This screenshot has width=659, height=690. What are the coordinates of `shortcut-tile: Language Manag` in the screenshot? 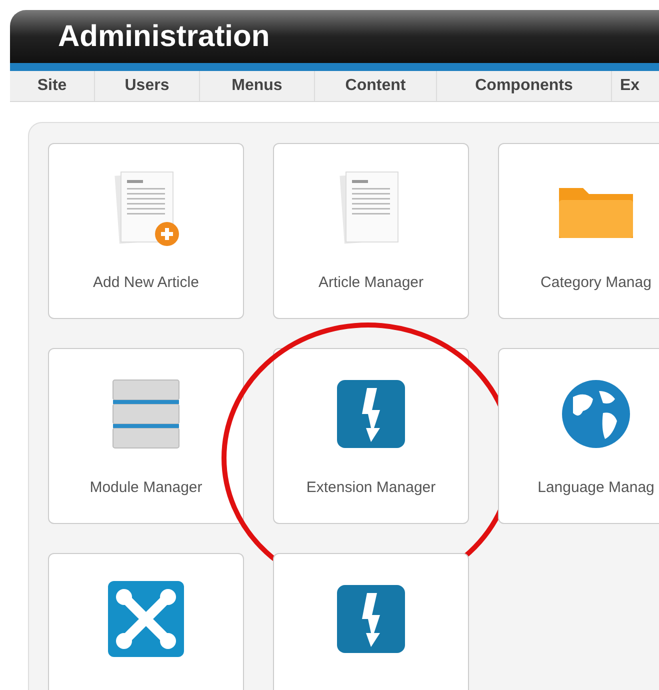 It's located at (578, 436).